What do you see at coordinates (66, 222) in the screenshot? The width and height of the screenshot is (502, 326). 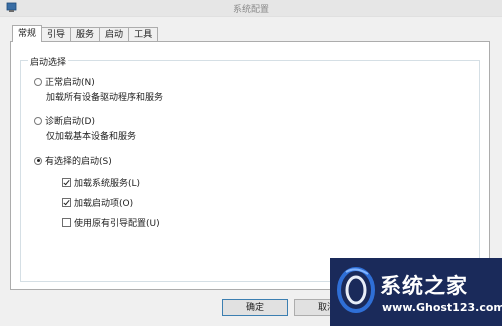 I see `checkbox-unchecked-icon` at bounding box center [66, 222].